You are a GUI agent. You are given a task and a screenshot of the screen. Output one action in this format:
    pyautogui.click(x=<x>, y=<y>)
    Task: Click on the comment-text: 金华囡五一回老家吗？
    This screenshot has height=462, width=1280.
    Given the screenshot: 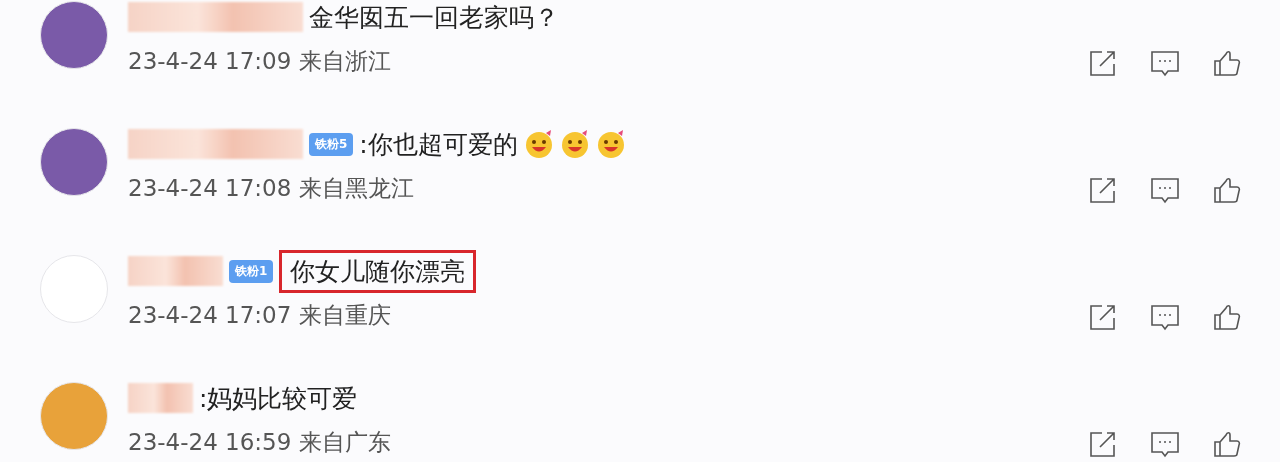 What is the action you would take?
    pyautogui.click(x=434, y=17)
    